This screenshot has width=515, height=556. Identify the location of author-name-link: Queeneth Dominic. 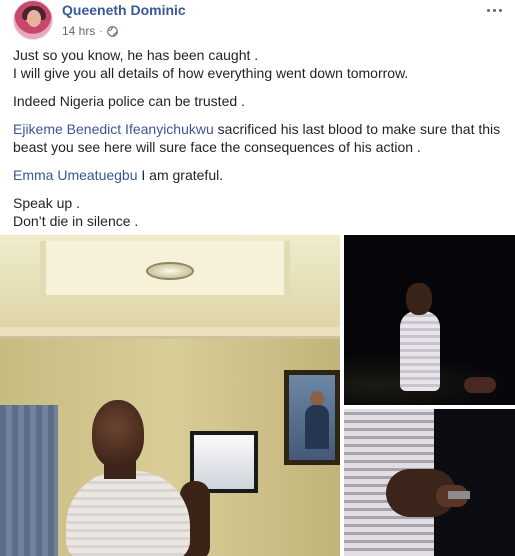
(124, 10).